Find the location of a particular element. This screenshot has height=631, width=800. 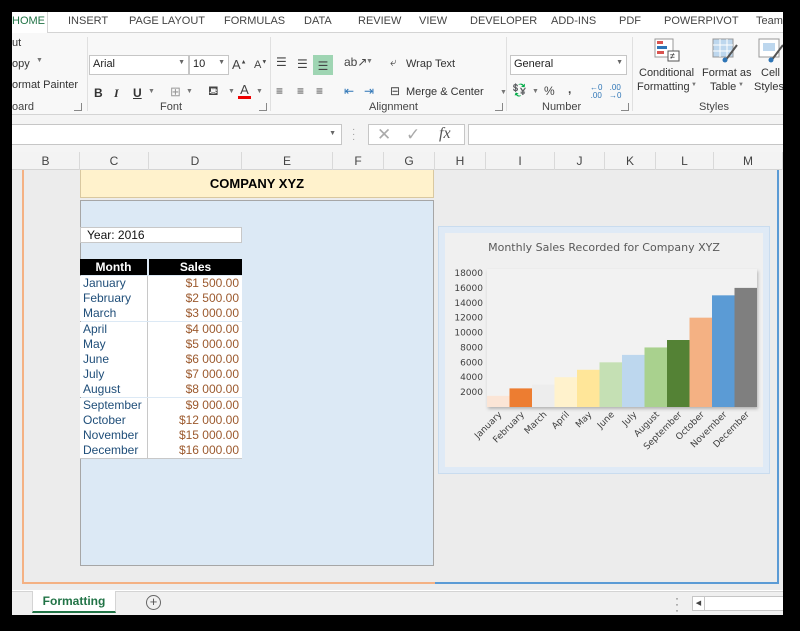

merge-center-button: Merge & Center is located at coordinates (445, 92).